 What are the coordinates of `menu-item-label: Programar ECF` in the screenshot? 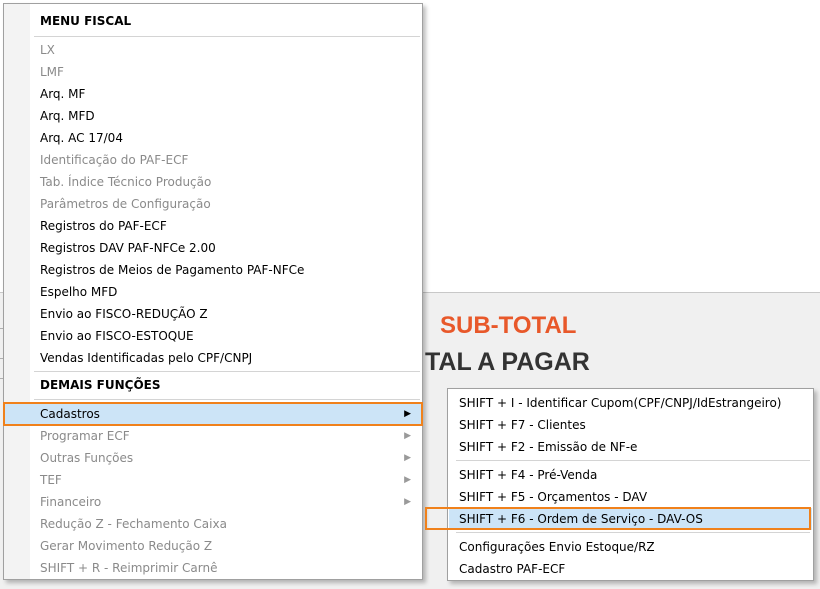 It's located at (85, 436).